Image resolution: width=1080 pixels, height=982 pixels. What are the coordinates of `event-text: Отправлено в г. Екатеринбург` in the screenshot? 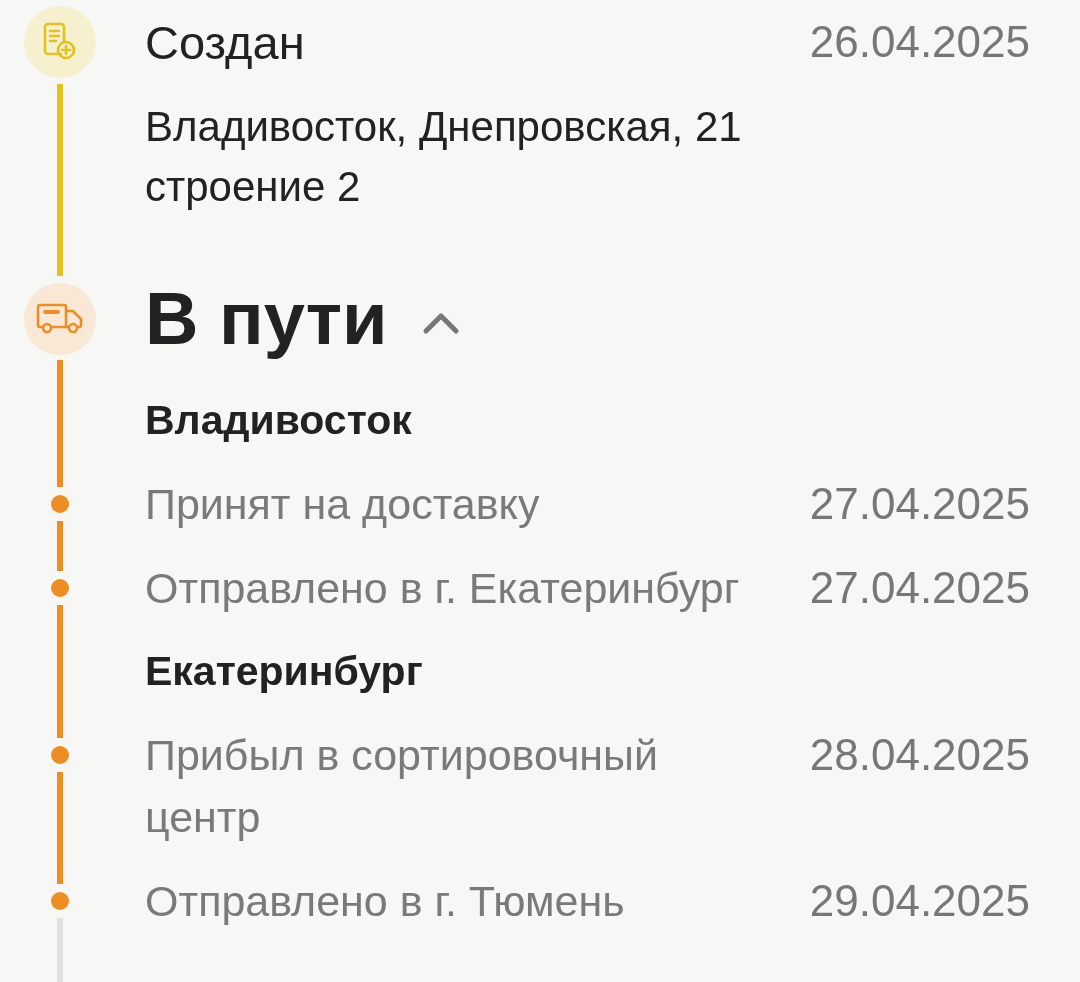 It's located at (442, 588).